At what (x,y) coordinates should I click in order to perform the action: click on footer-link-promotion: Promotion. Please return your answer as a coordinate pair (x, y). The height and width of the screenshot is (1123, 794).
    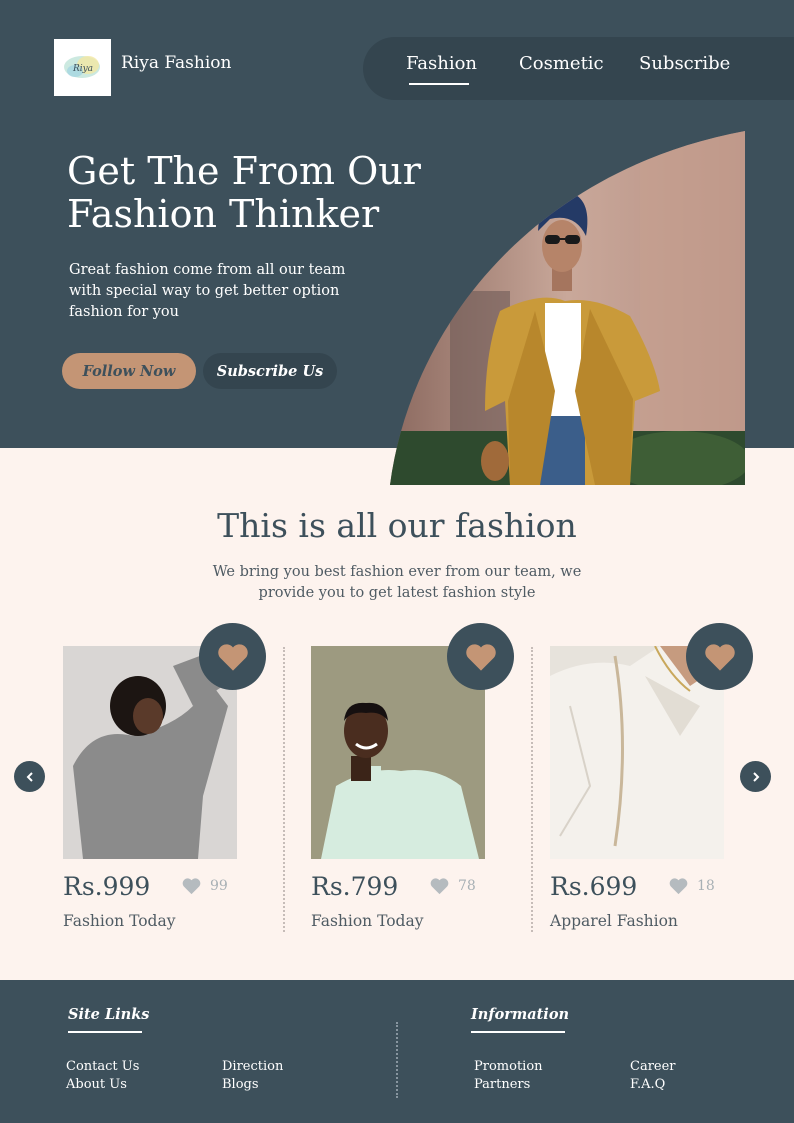
    Looking at the image, I should click on (508, 1066).